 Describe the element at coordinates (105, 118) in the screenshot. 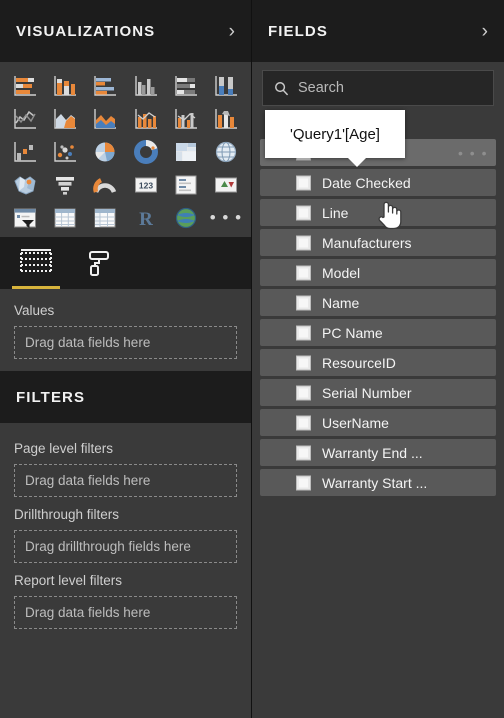

I see `stacked-area-chart-icon` at that location.